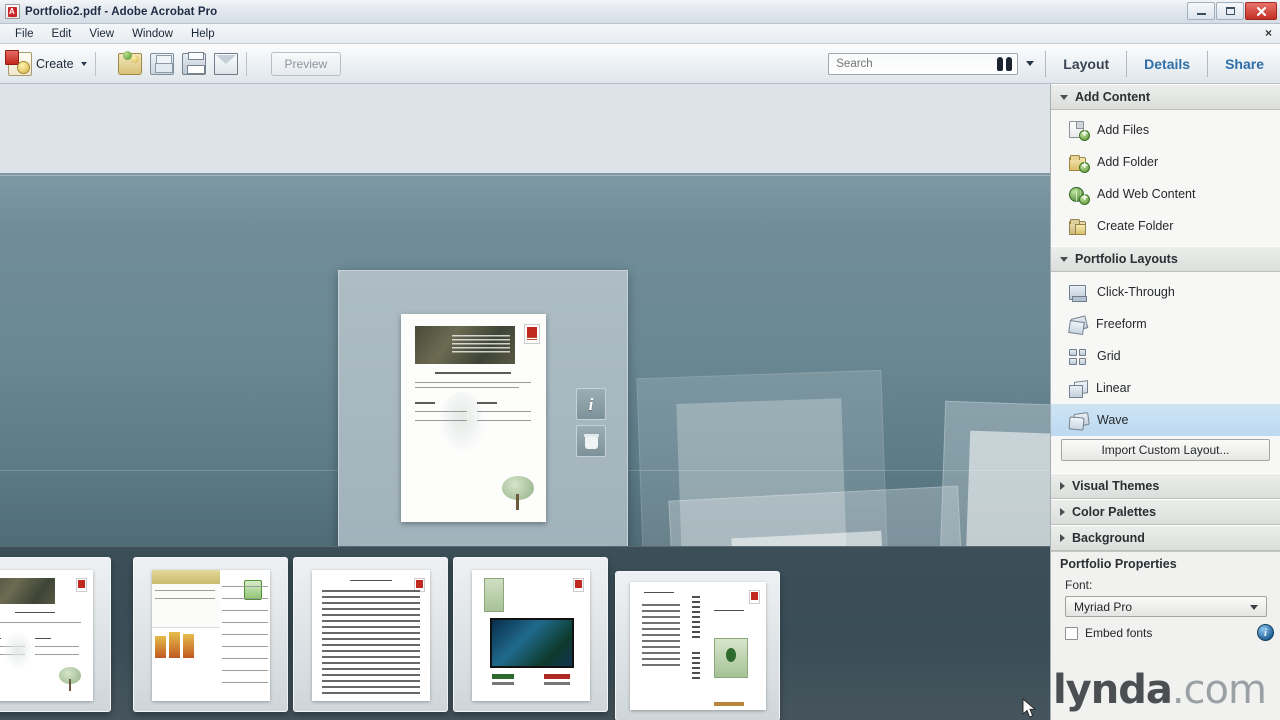  Describe the element at coordinates (1165, 538) in the screenshot. I see `section-header-background: Background` at that location.